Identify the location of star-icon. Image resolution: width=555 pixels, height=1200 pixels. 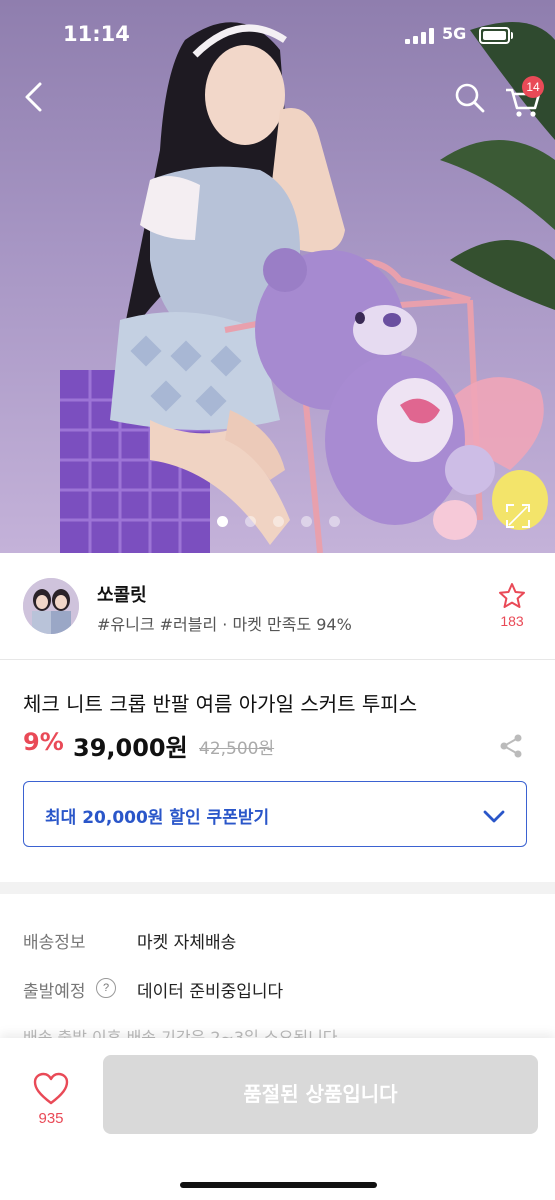
(512, 596).